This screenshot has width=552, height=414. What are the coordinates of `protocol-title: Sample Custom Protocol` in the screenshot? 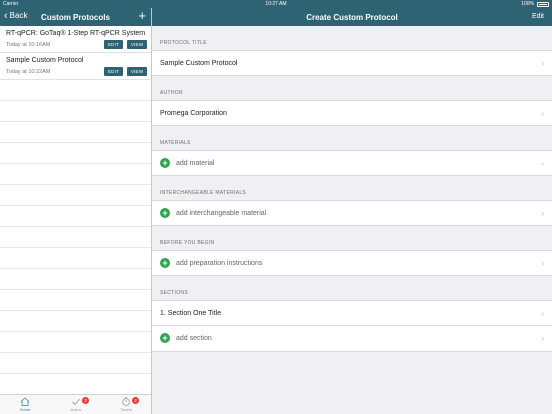 It's located at (45, 60).